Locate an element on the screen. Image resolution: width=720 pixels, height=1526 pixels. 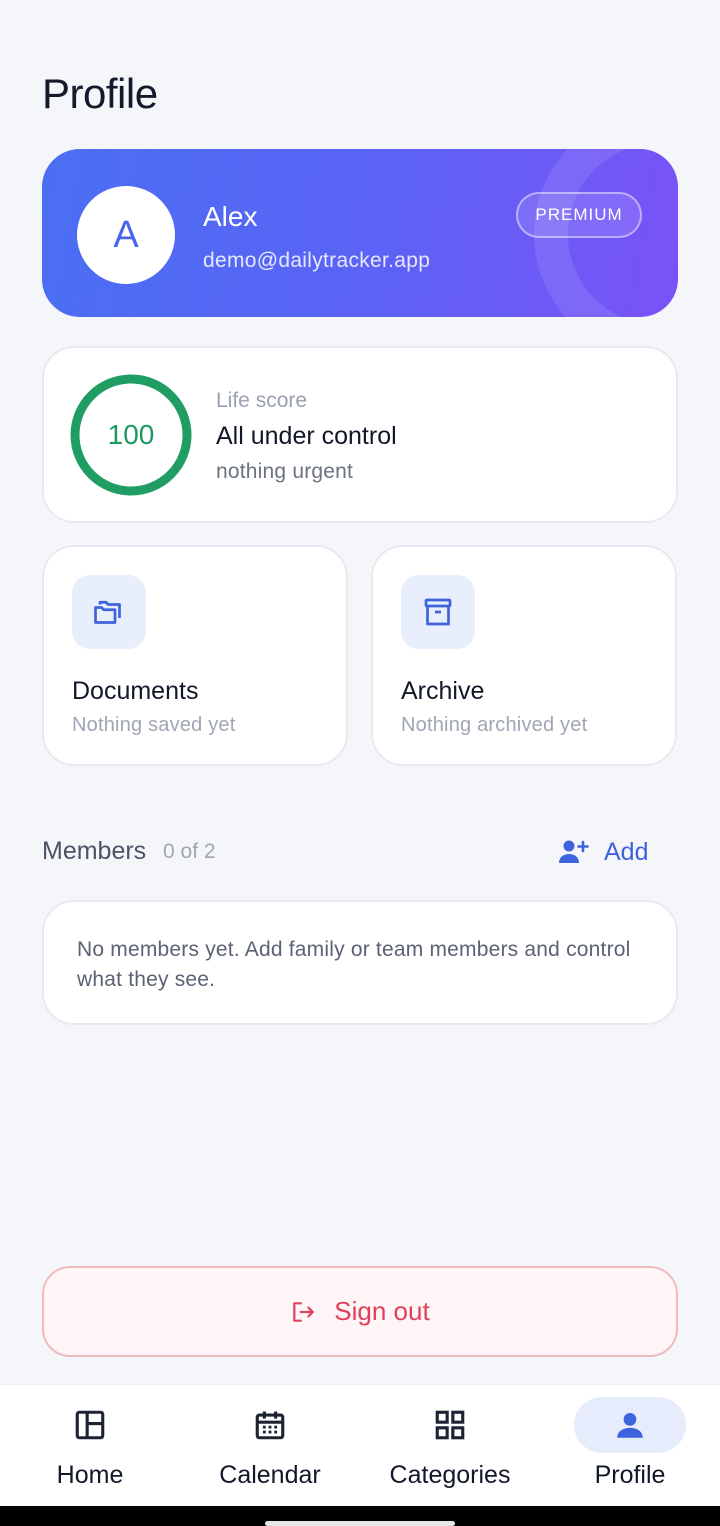
archive-tile: Archive Nothing archived yet is located at coordinates (524, 655).